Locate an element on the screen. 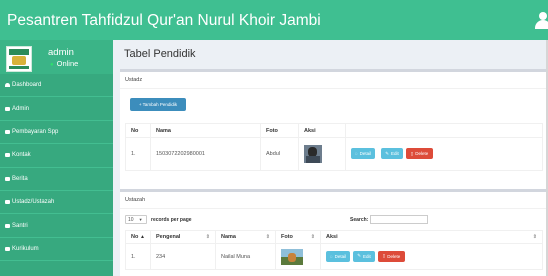 Image resolution: width=548 pixels, height=276 pixels. edit-icon: ✎ is located at coordinates (359, 255).